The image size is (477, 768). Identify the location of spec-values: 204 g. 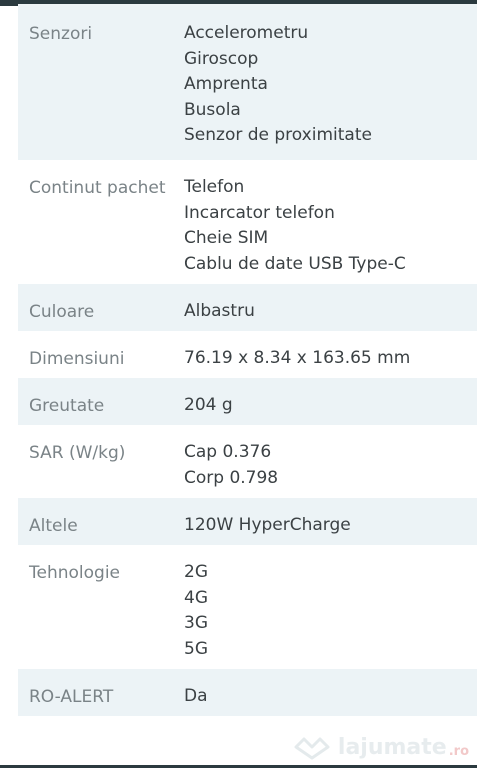
(330, 406).